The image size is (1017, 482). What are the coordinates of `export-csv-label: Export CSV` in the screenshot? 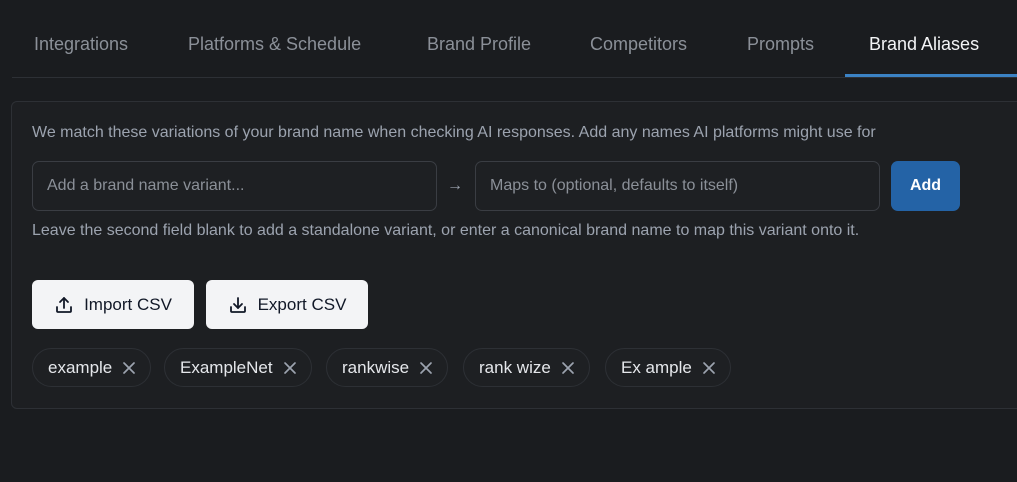 It's located at (302, 304).